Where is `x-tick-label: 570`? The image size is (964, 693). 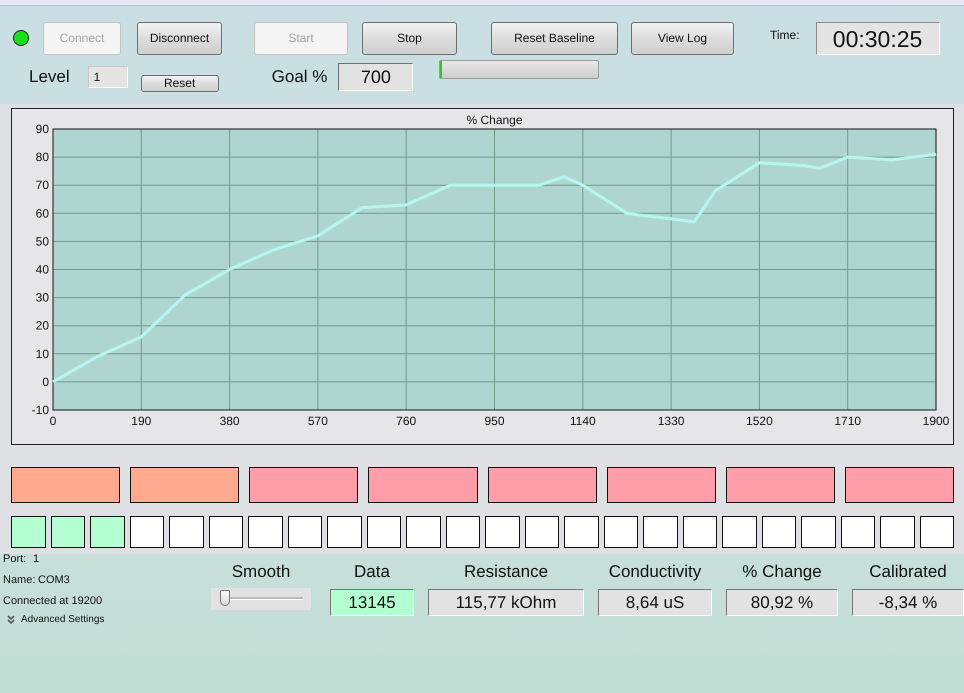 x-tick-label: 570 is located at coordinates (318, 421).